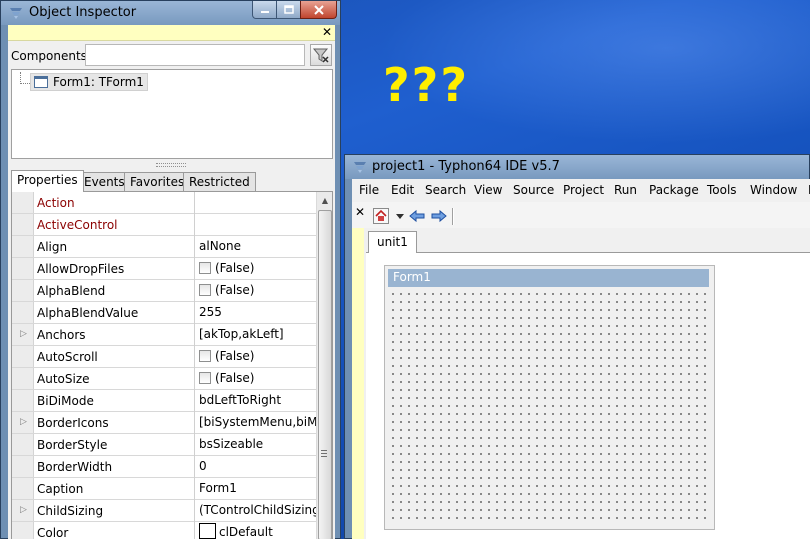 This screenshot has height=539, width=810. What do you see at coordinates (47, 181) in the screenshot?
I see `tab-properties: Properties` at bounding box center [47, 181].